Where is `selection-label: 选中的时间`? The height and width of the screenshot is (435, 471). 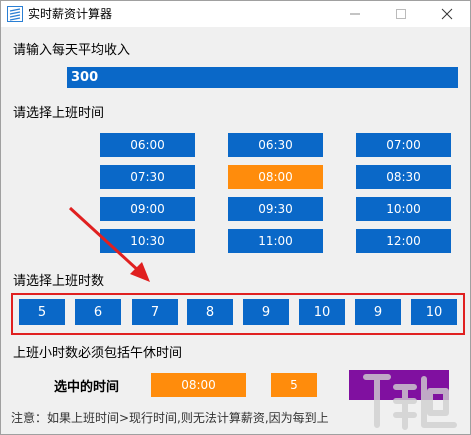 selection-label: 选中的时间 is located at coordinates (87, 387).